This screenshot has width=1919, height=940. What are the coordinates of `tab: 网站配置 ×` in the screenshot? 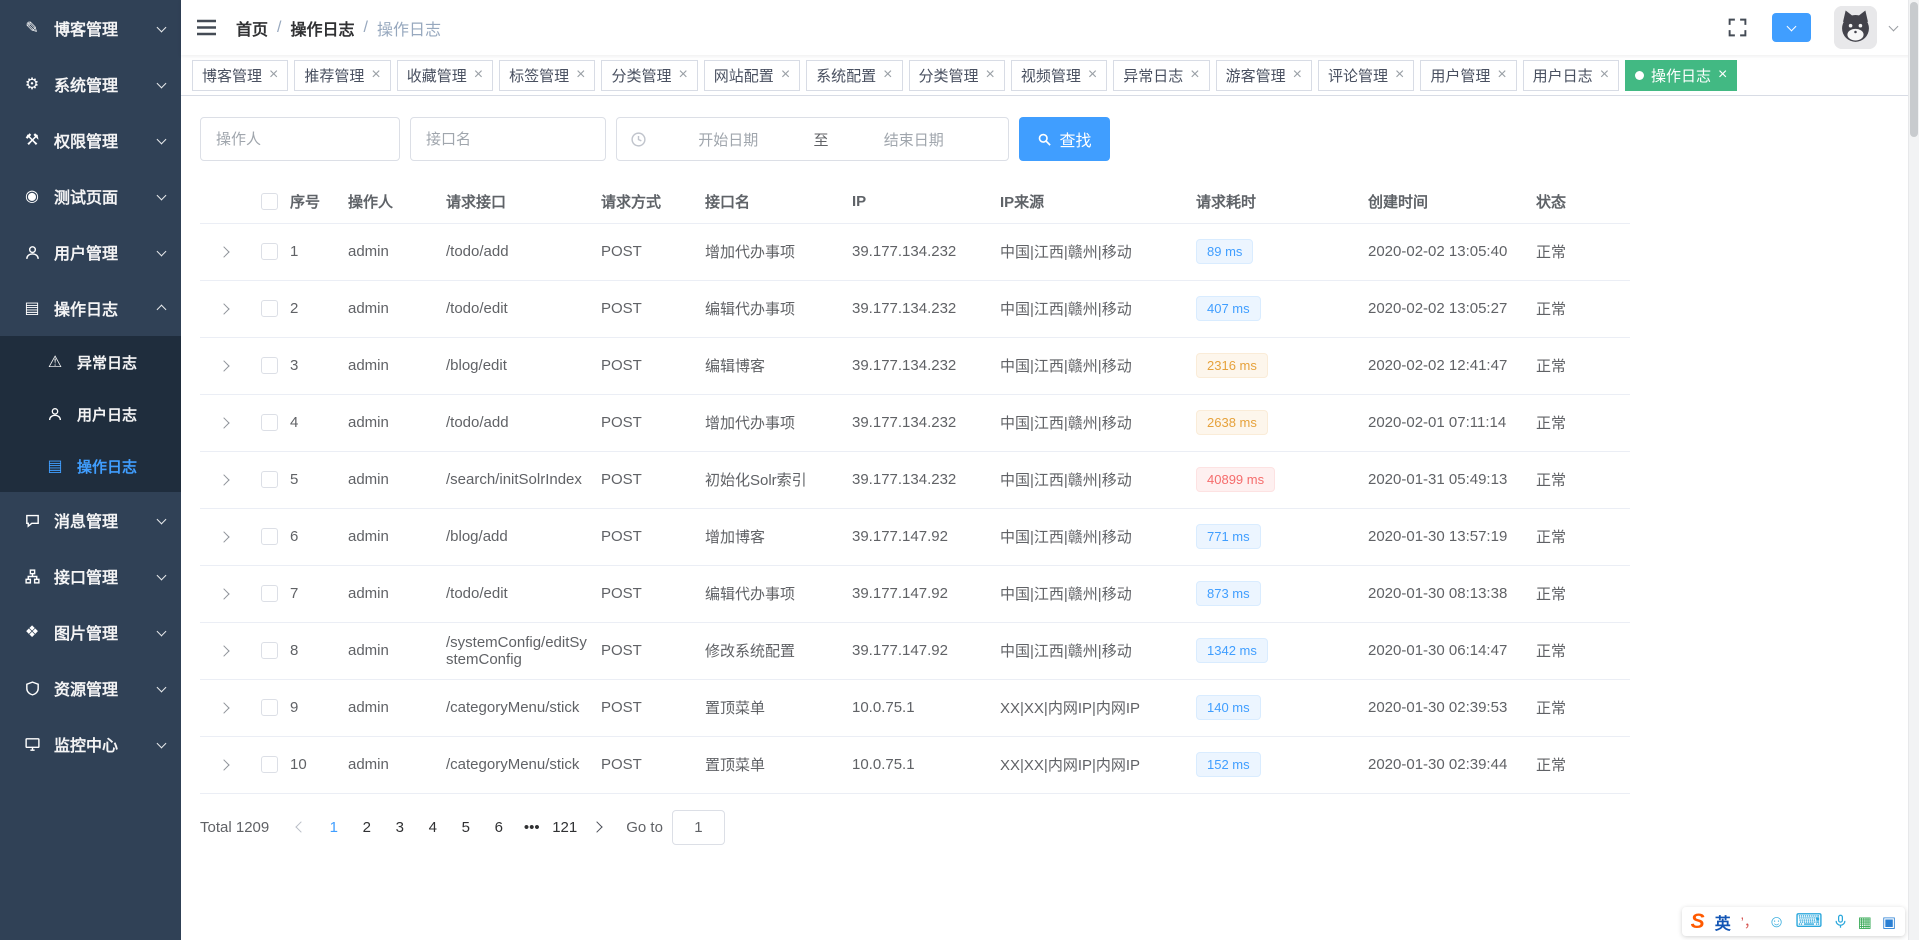 It's located at (752, 75).